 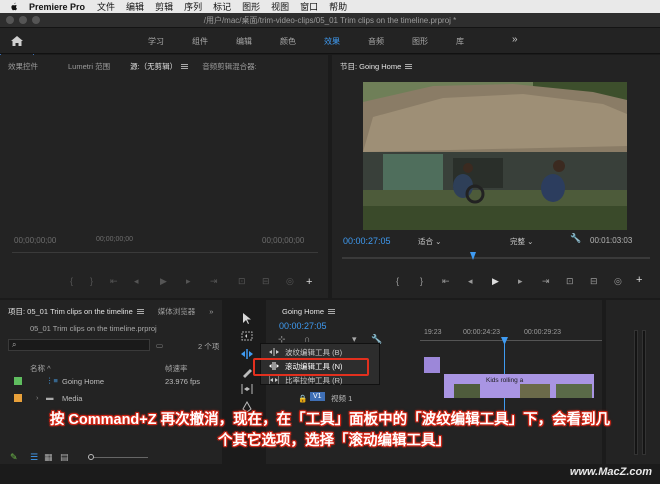 I want to click on source-insert-icon: ⊡, so click(x=242, y=281).